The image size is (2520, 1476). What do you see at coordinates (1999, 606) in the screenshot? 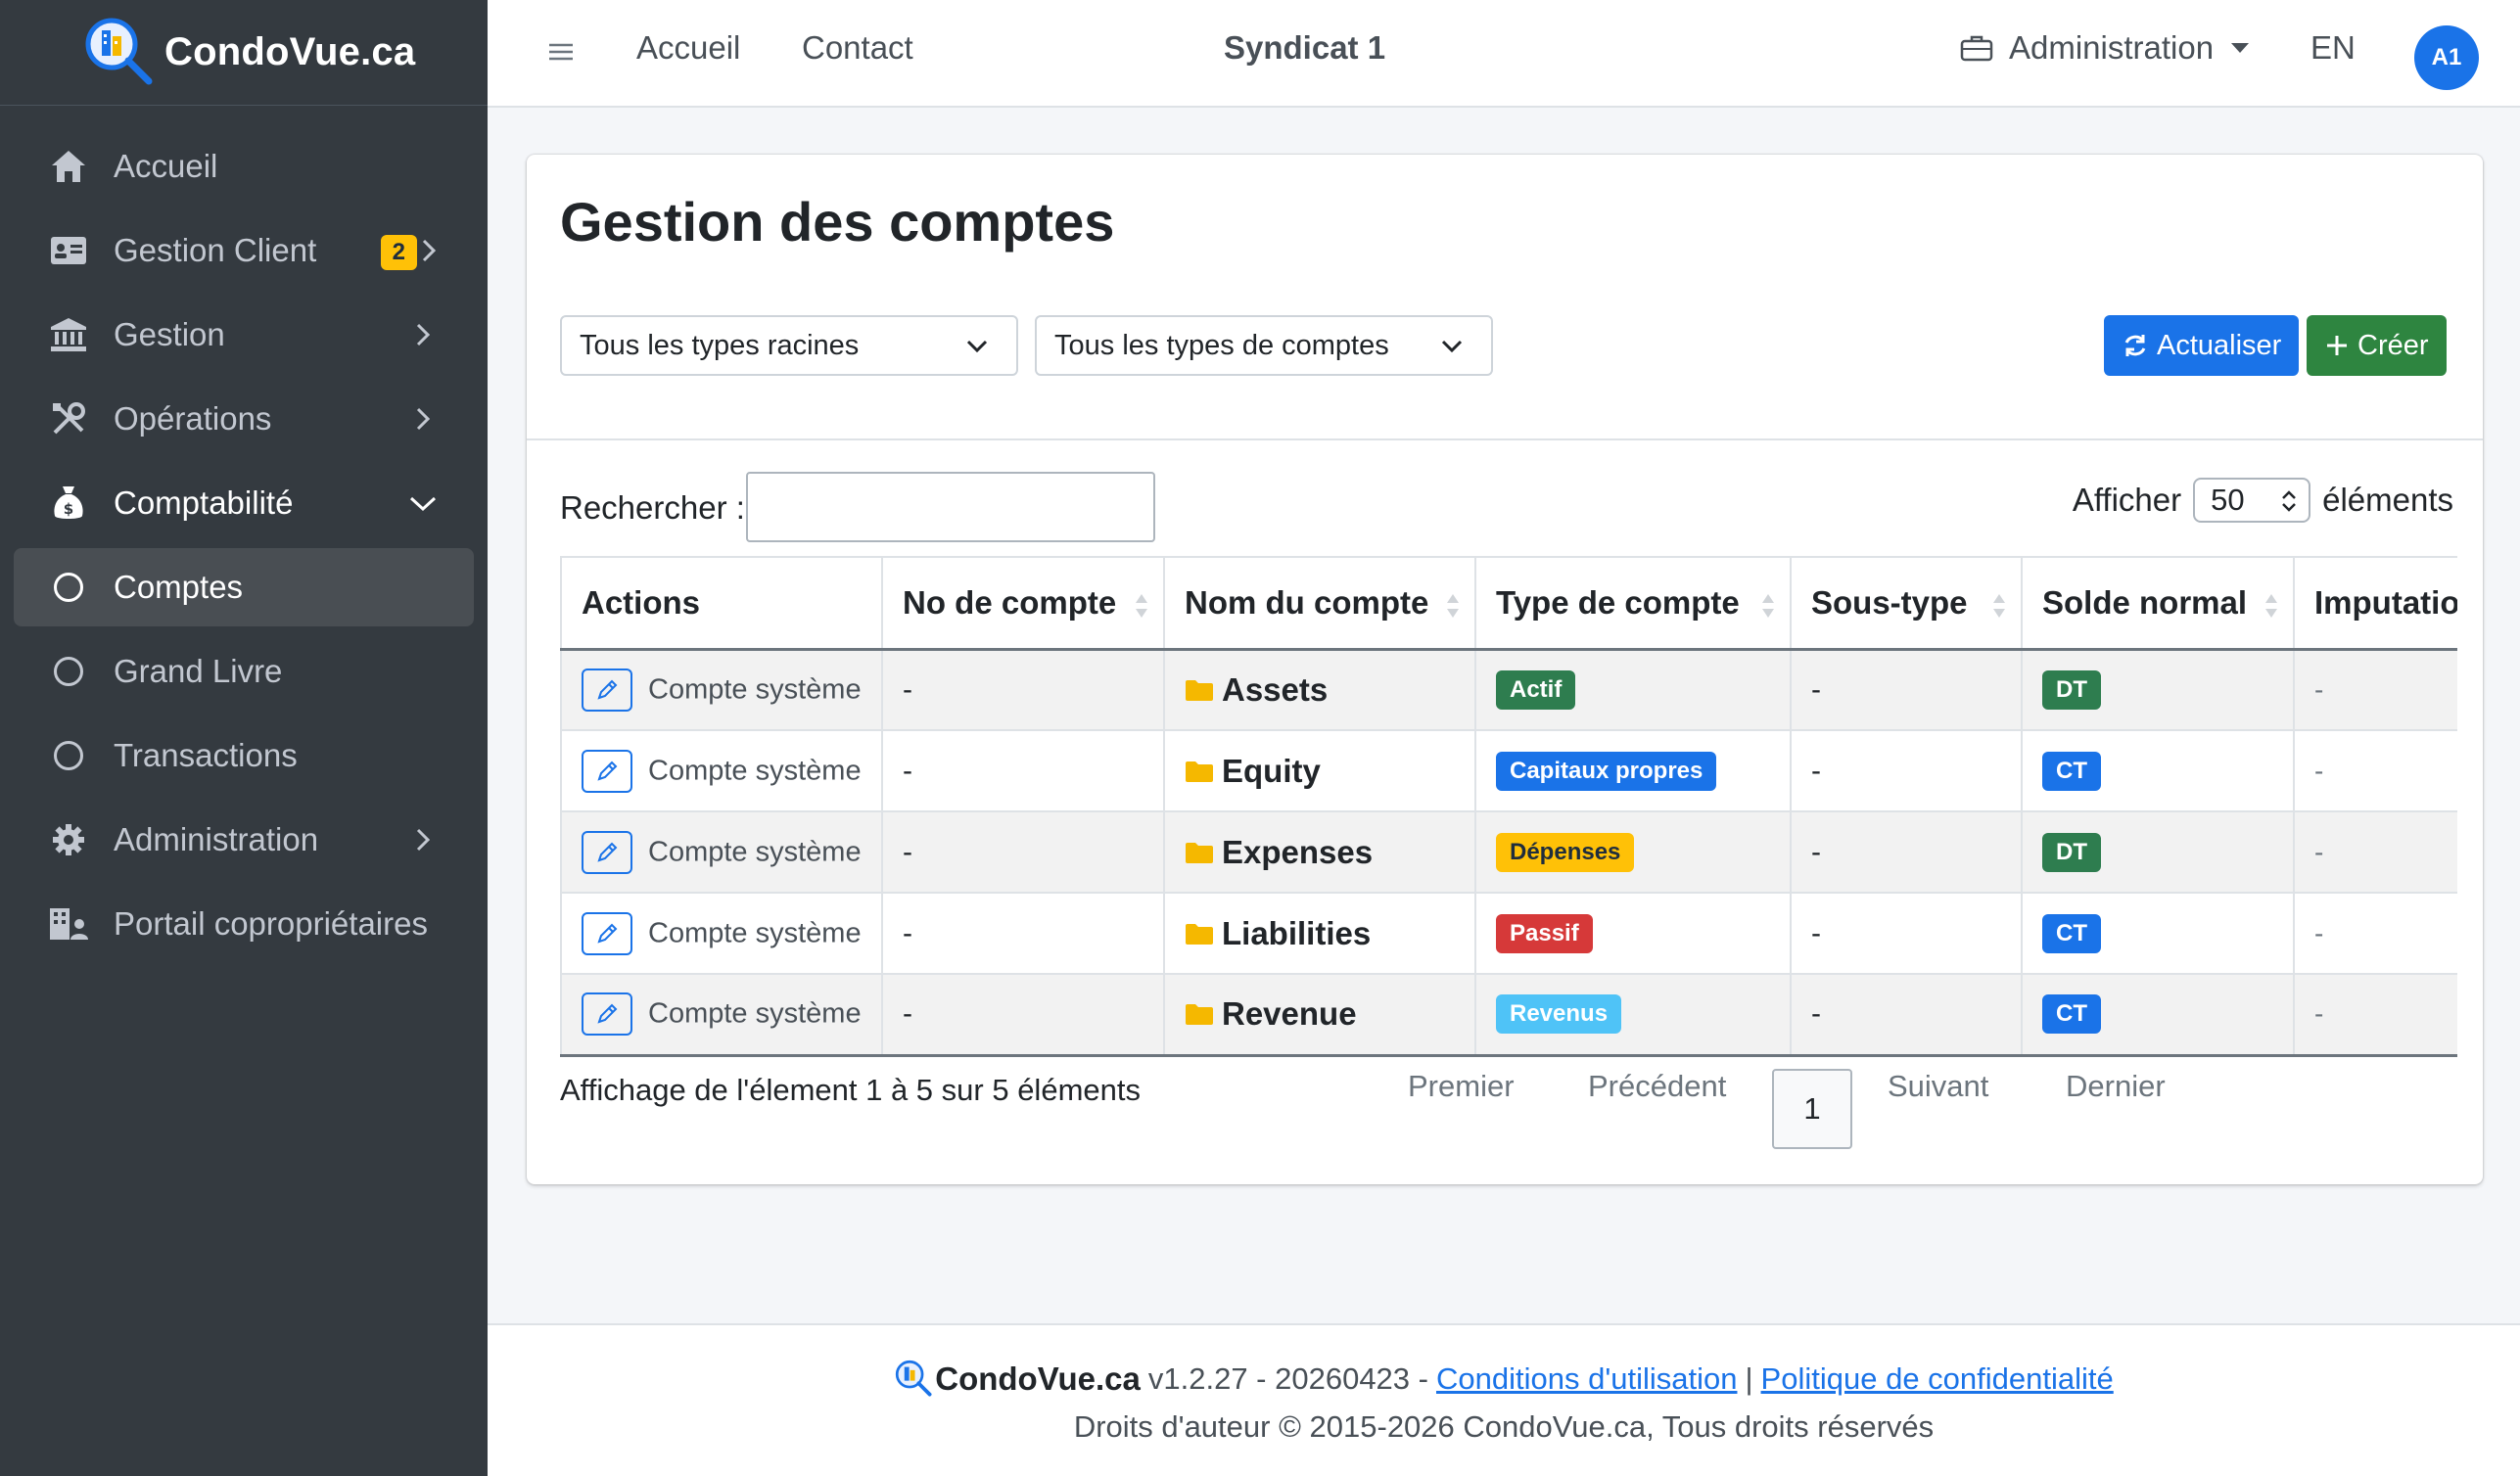
I see `sort-icon` at bounding box center [1999, 606].